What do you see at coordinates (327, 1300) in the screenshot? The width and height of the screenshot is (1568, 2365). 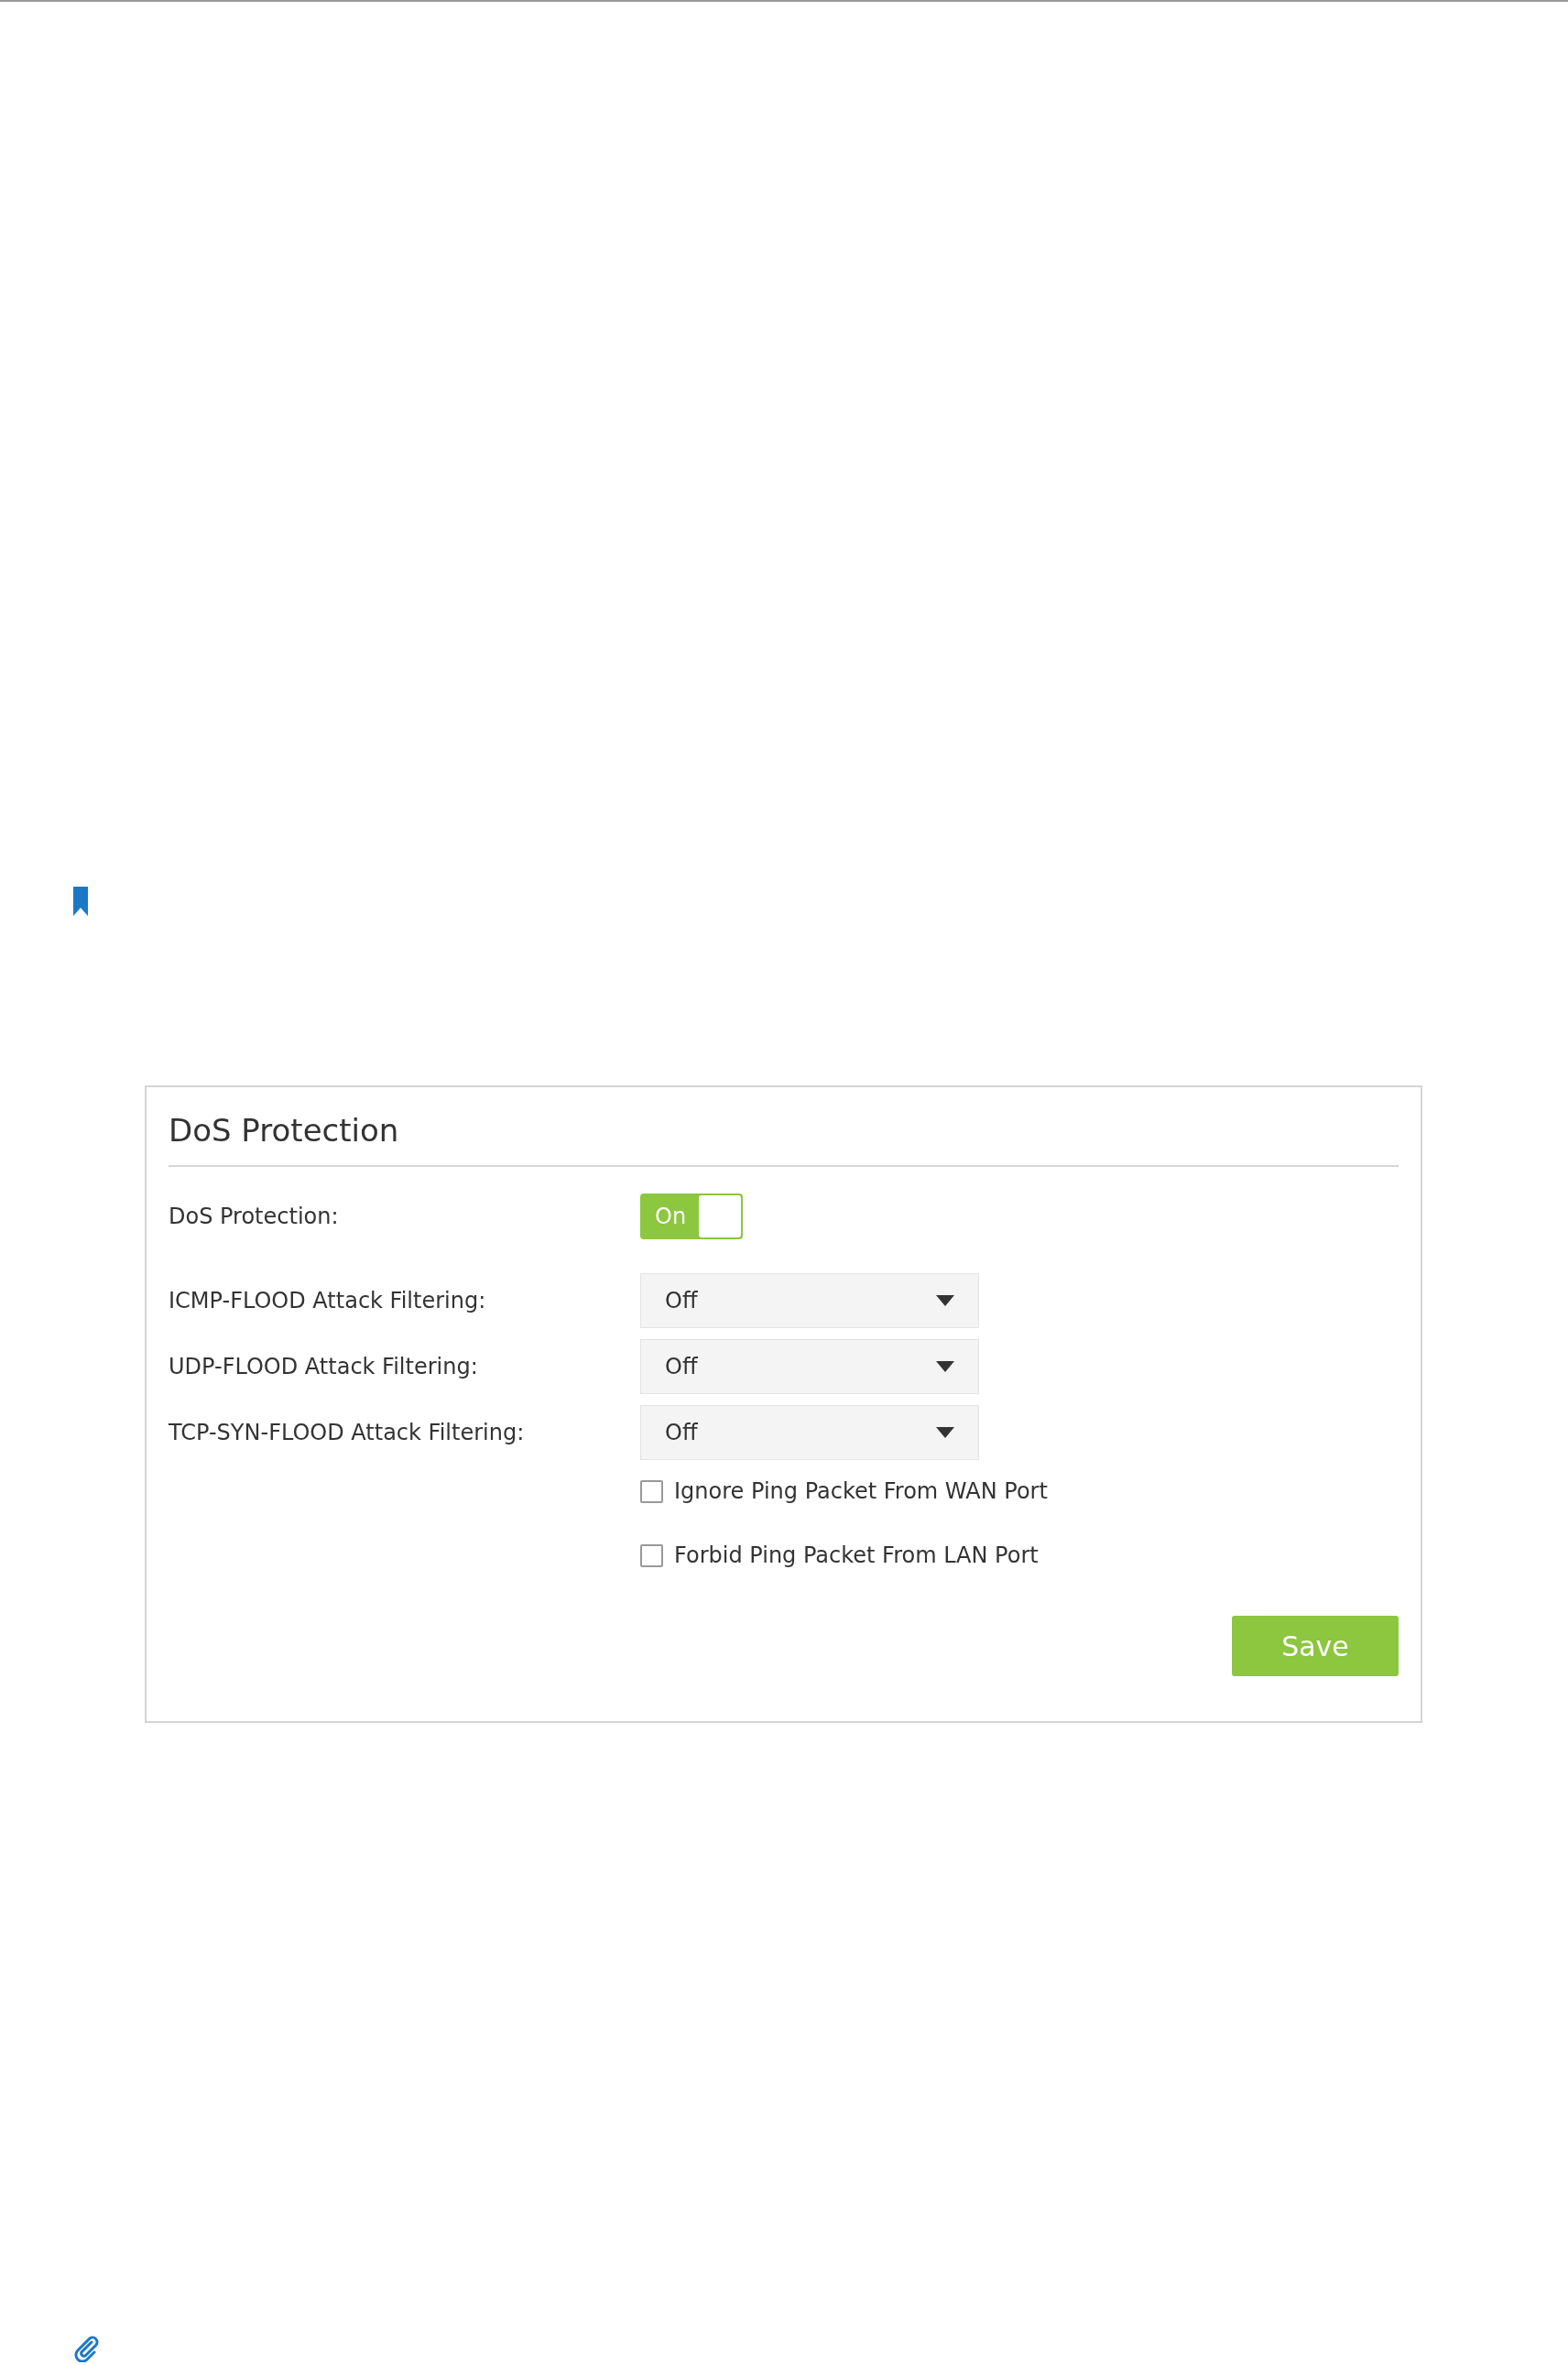 I see `field-label: ICMP-FLOOD Attack Filtering:` at bounding box center [327, 1300].